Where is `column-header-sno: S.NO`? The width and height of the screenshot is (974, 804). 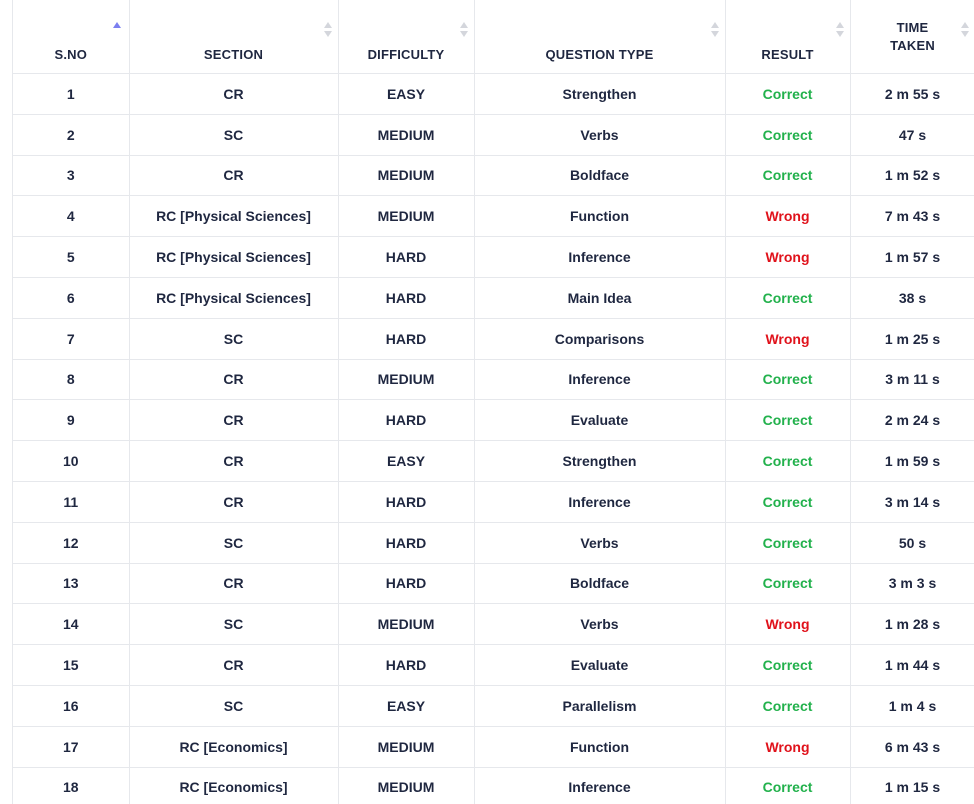 column-header-sno: S.NO is located at coordinates (71, 37).